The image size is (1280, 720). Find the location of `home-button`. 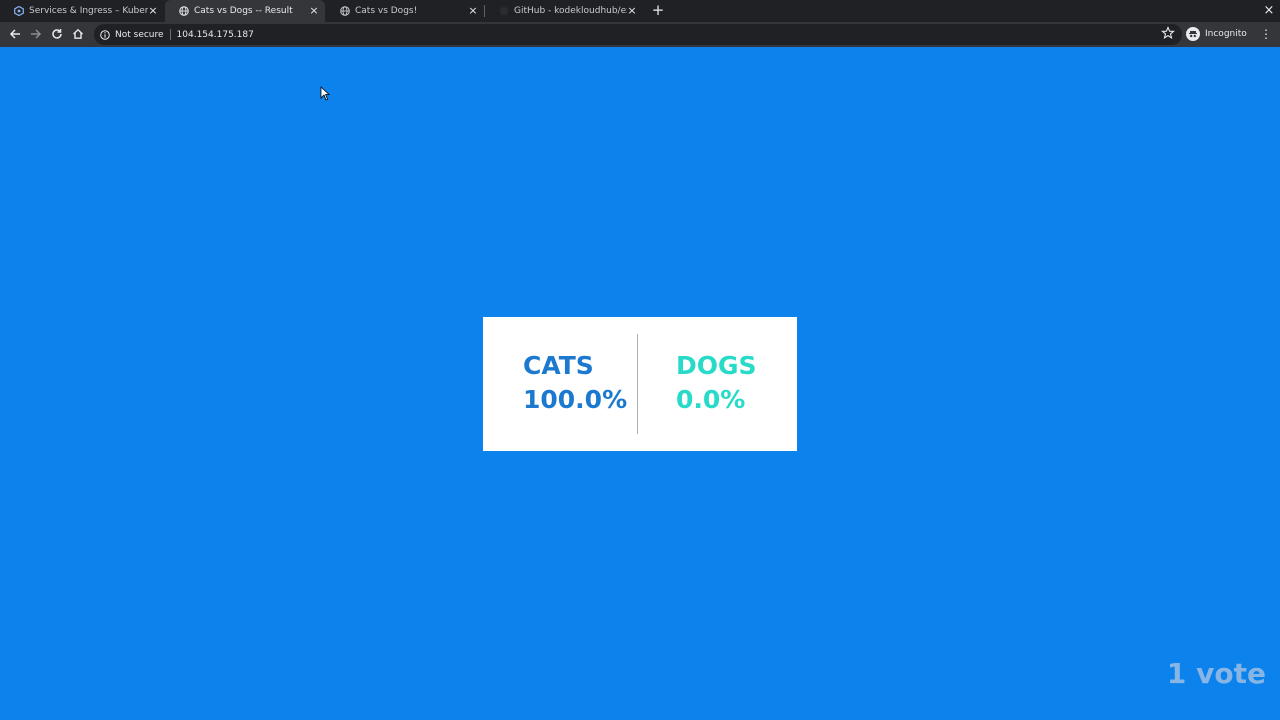

home-button is located at coordinates (78, 34).